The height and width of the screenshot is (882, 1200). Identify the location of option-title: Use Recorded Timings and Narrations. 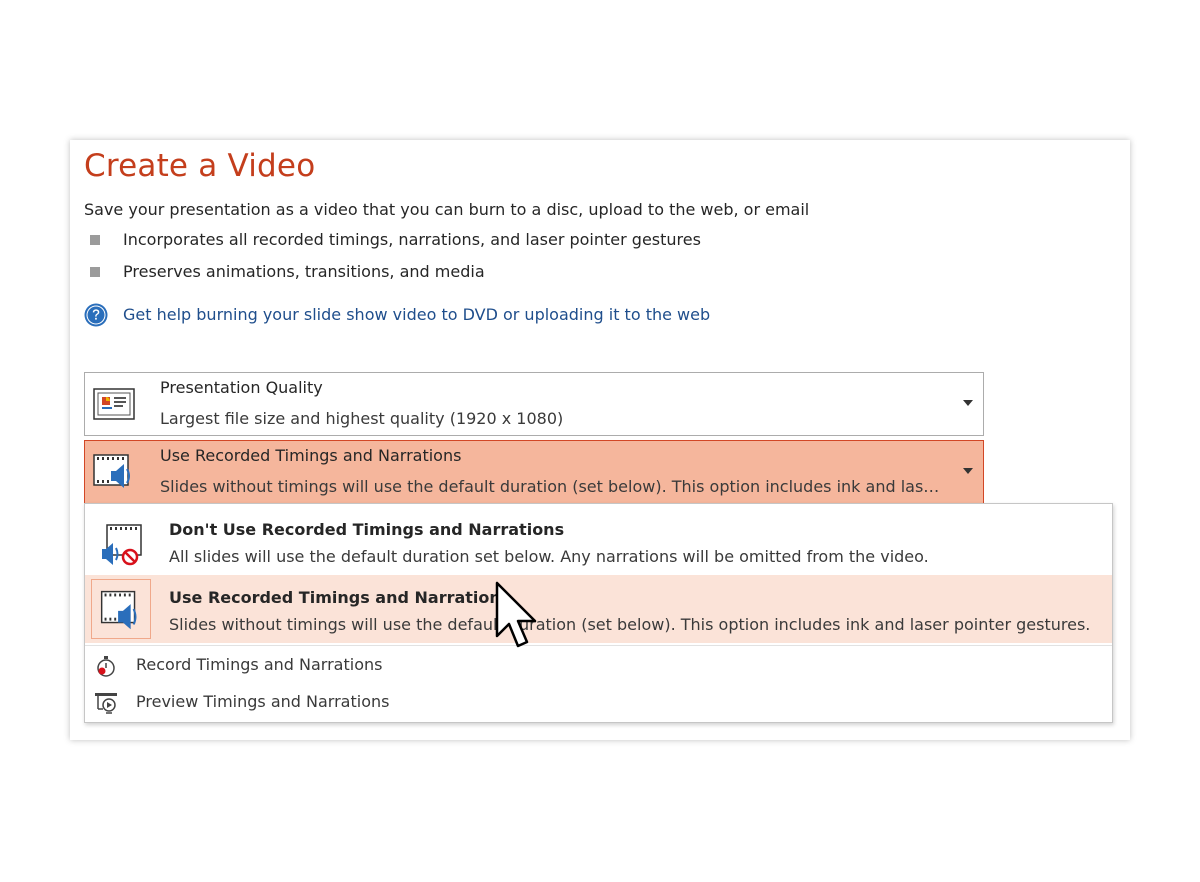
(340, 597).